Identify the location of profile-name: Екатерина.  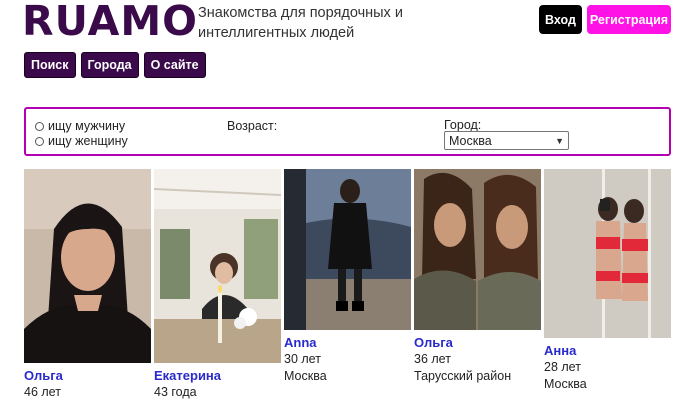
(217, 376).